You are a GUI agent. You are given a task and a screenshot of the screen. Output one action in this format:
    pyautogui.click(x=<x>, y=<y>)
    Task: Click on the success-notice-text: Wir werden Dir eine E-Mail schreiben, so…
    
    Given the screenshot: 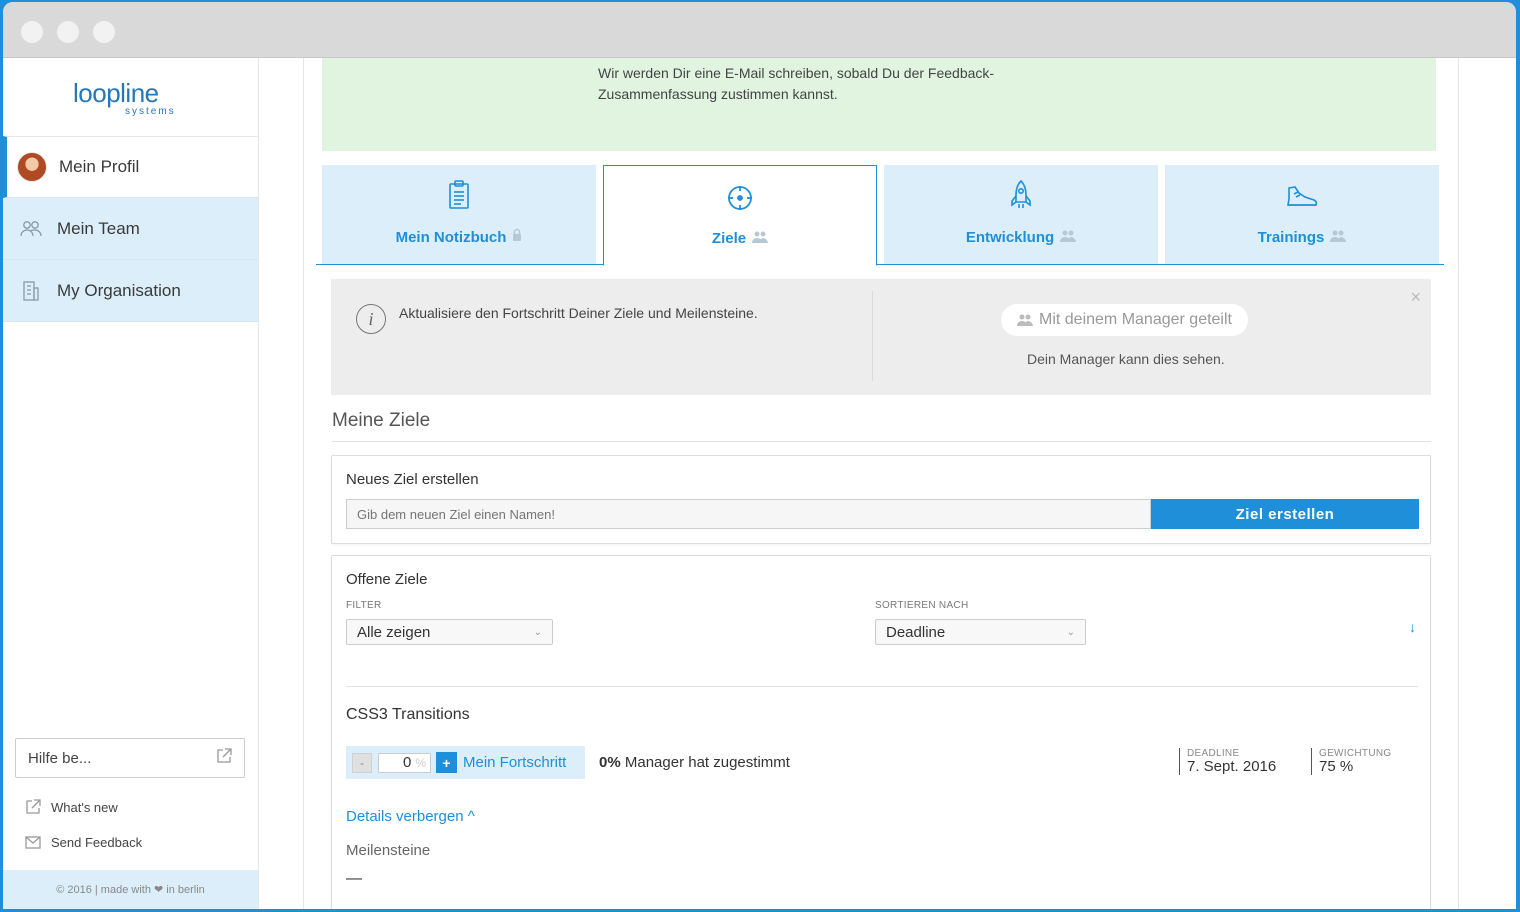 What is the action you would take?
    pyautogui.click(x=796, y=83)
    